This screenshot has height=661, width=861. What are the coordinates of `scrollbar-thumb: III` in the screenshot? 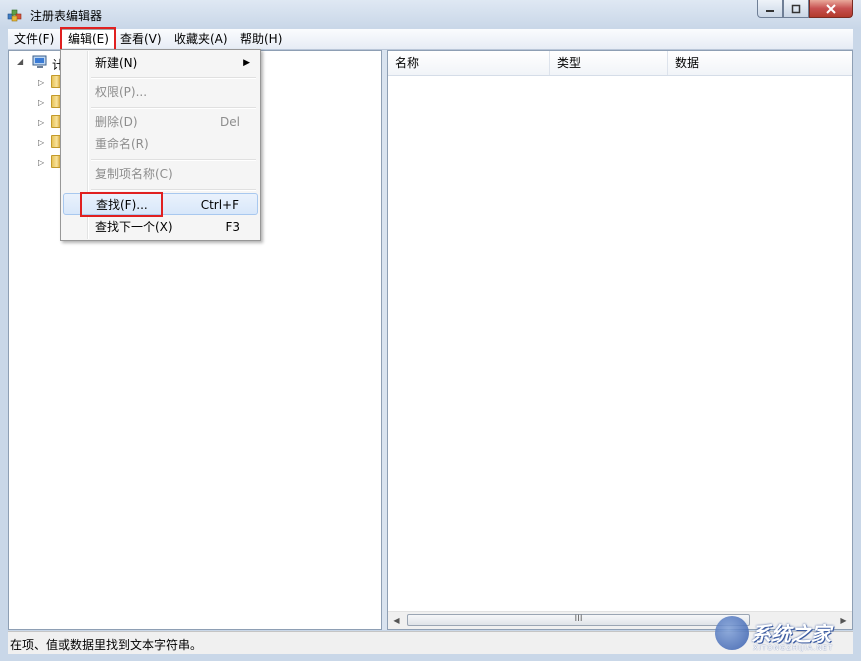 It's located at (578, 620).